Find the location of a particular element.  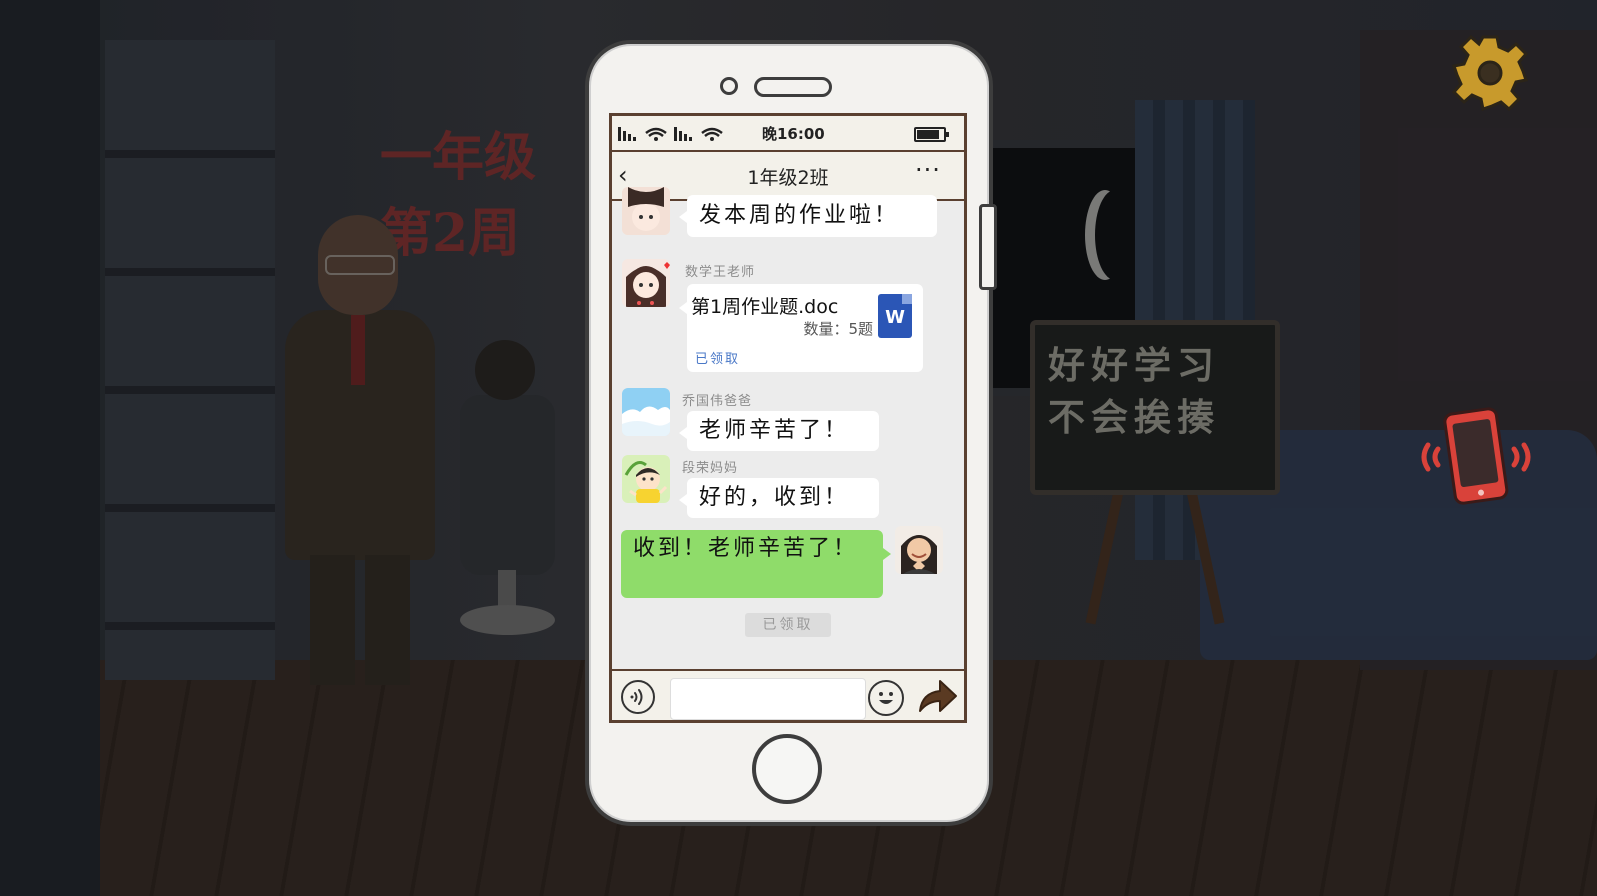

message-bubble: 发本周的作业啦！ is located at coordinates (808, 216).